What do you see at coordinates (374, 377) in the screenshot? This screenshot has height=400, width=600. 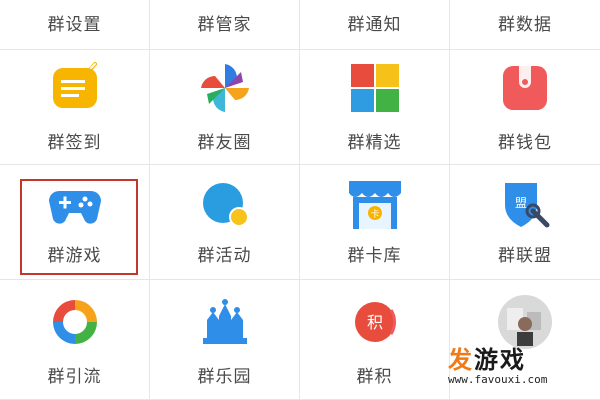 I see `grid-item-label: 群积` at bounding box center [374, 377].